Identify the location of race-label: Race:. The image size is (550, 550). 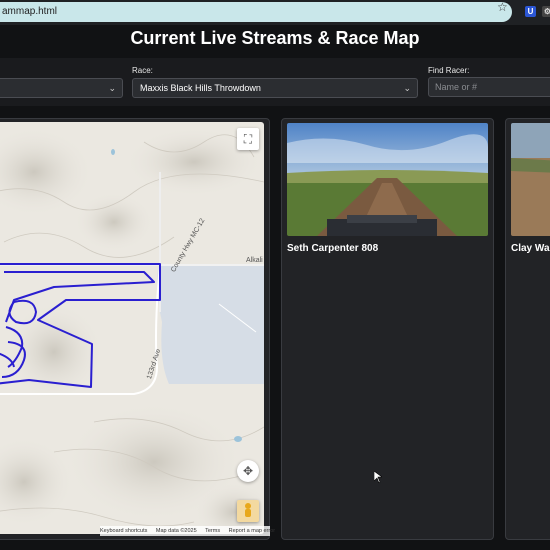
(142, 70).